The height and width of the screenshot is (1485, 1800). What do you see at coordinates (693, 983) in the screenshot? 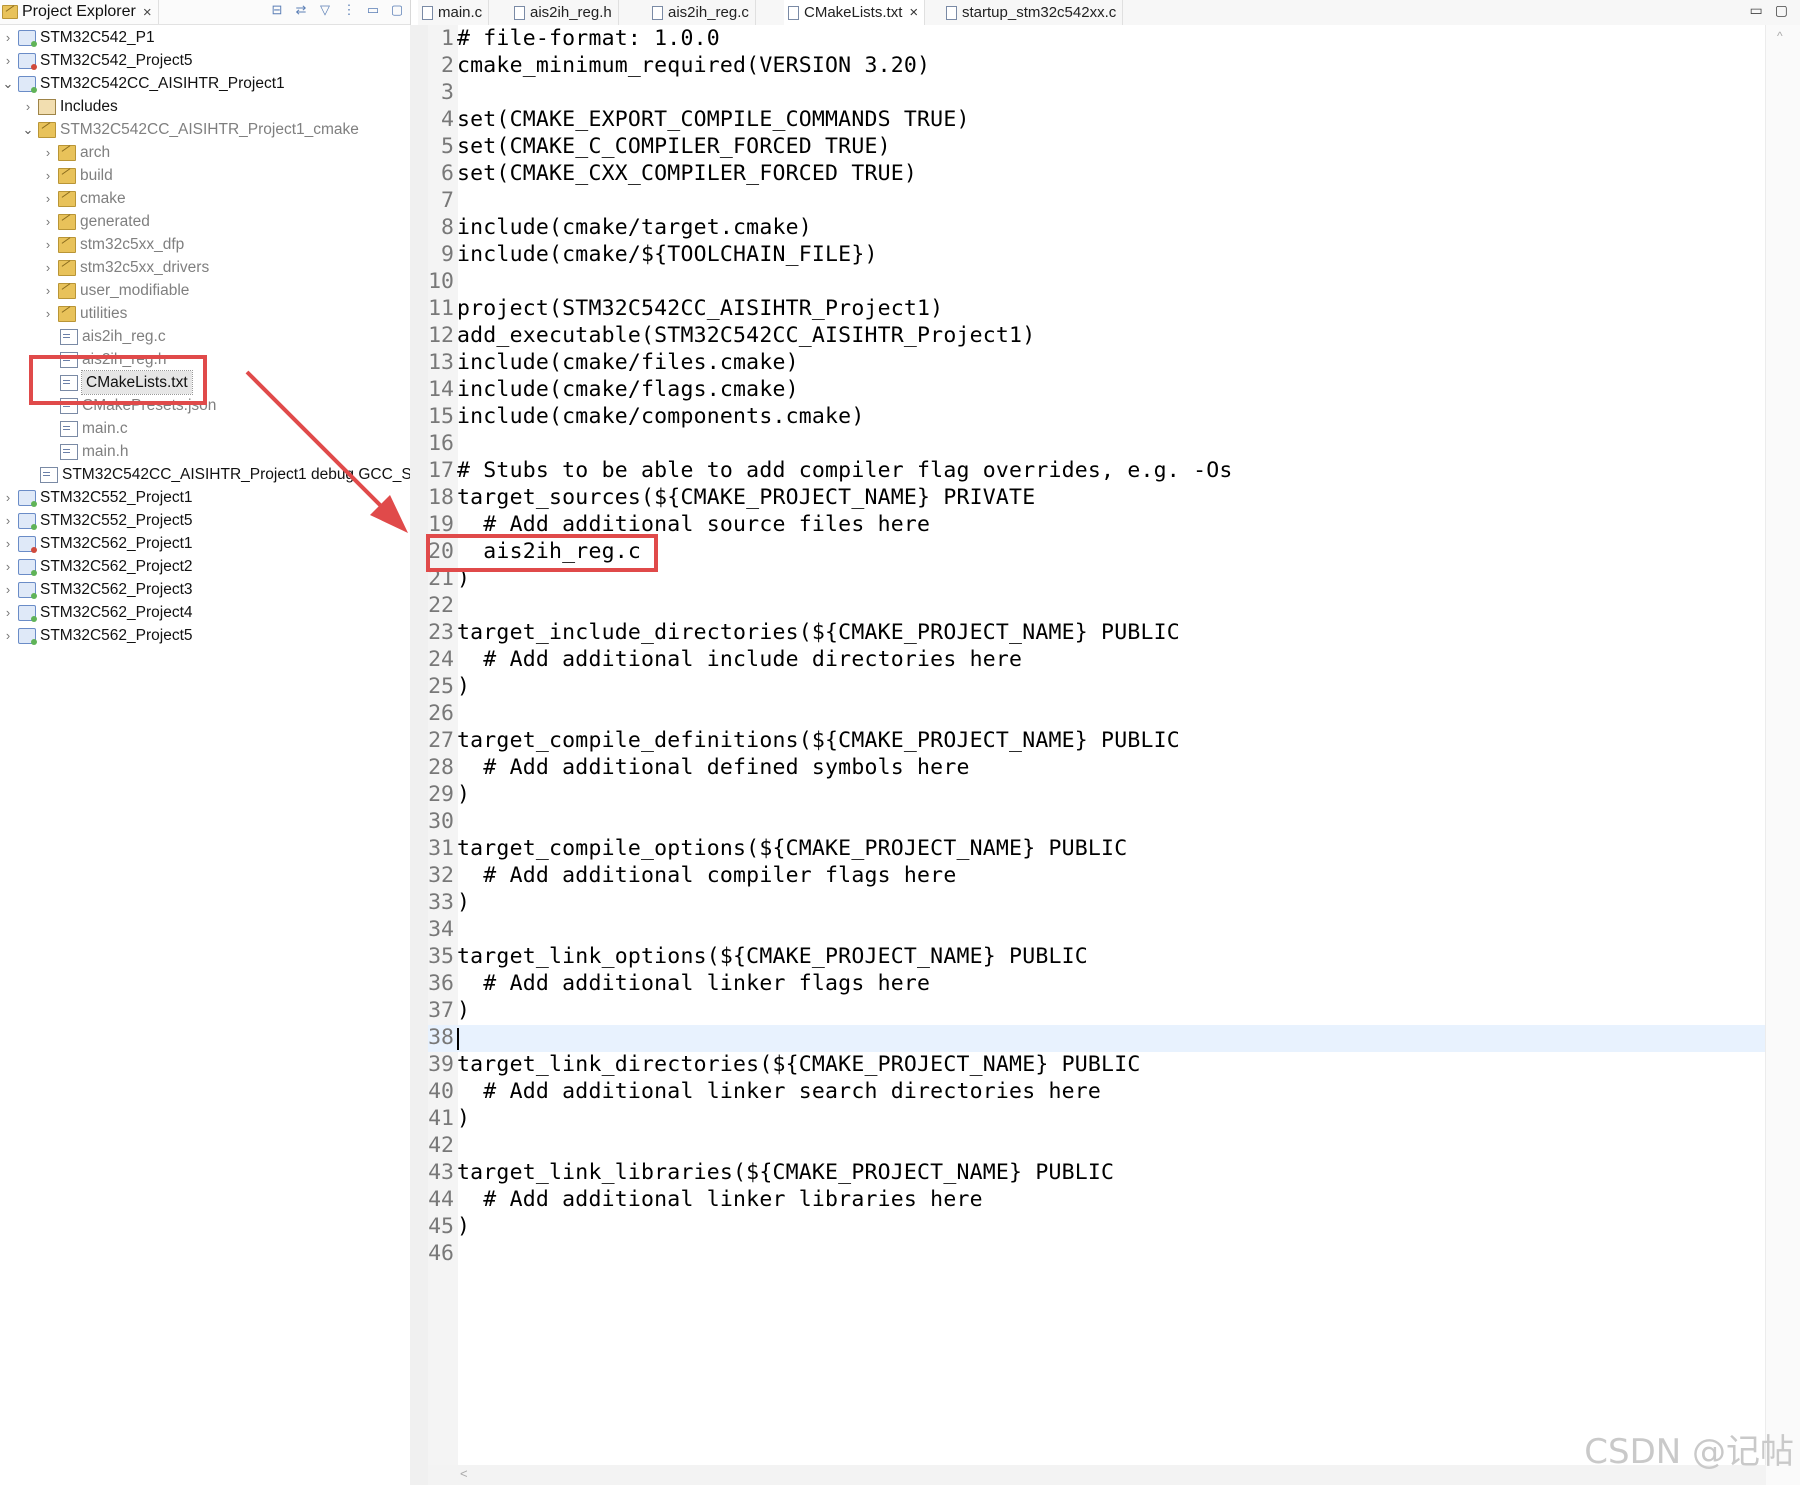
I see `code-text: # Add additional linker flags here` at bounding box center [693, 983].